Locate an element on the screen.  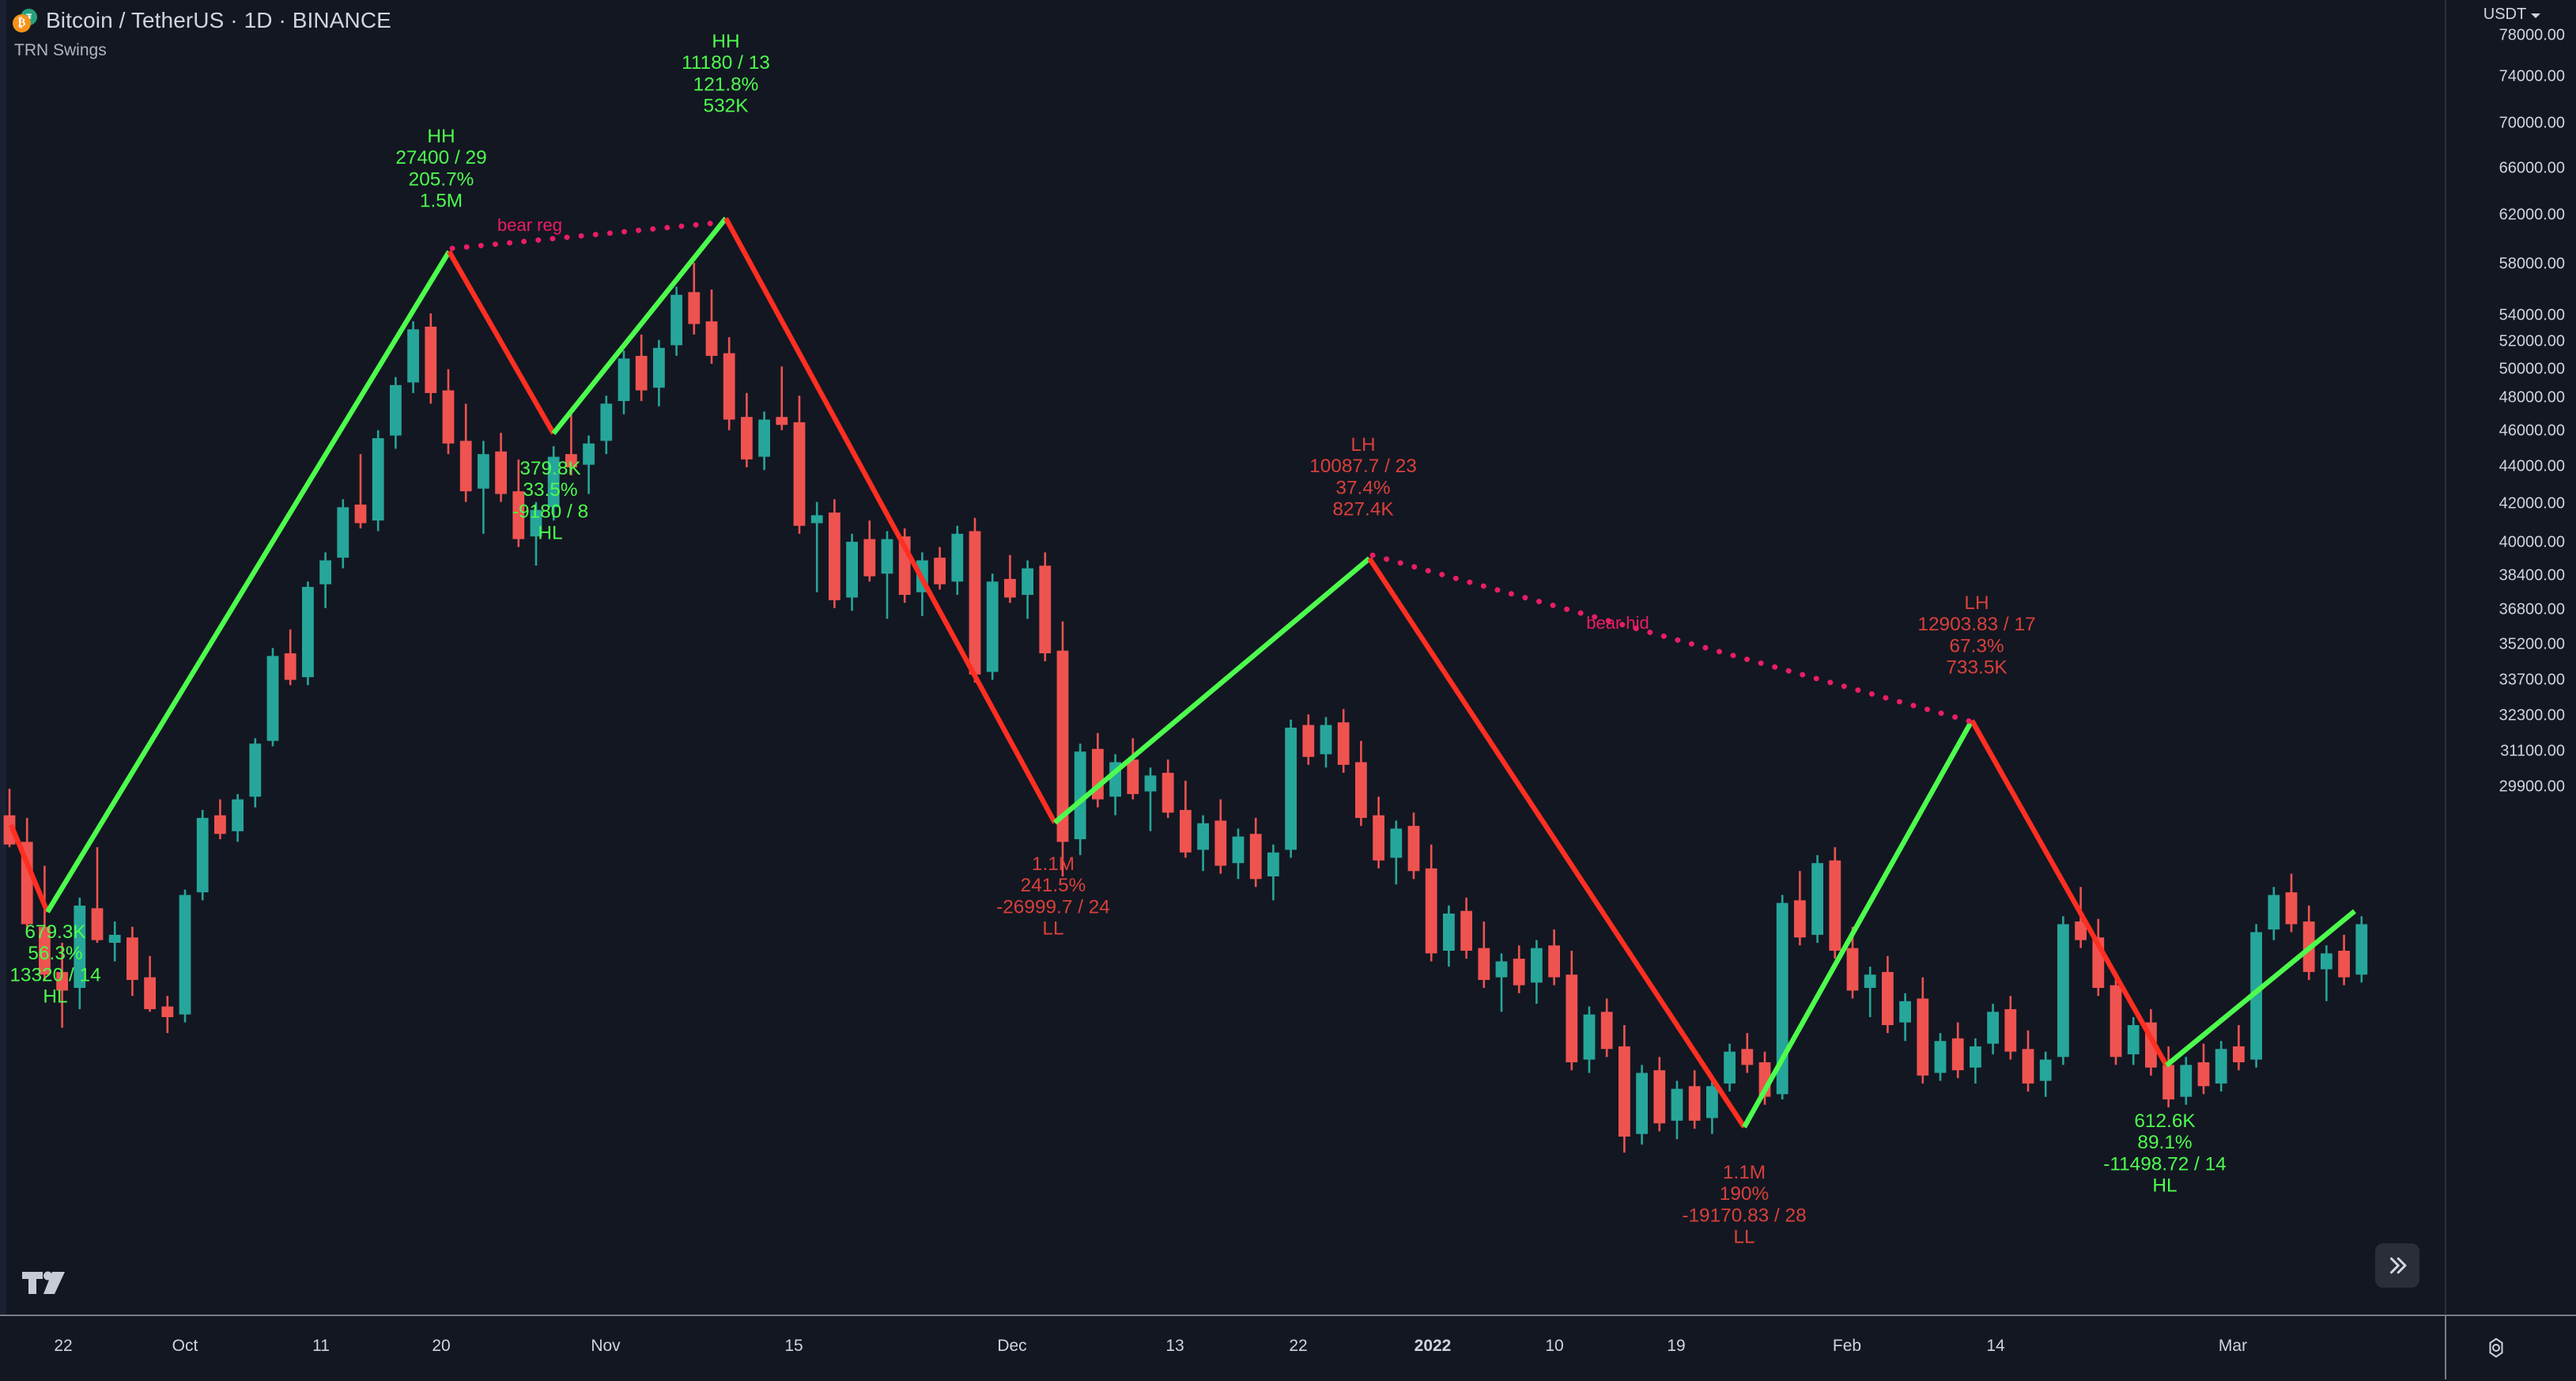
price-tick: 46000.00 is located at coordinates (2532, 431).